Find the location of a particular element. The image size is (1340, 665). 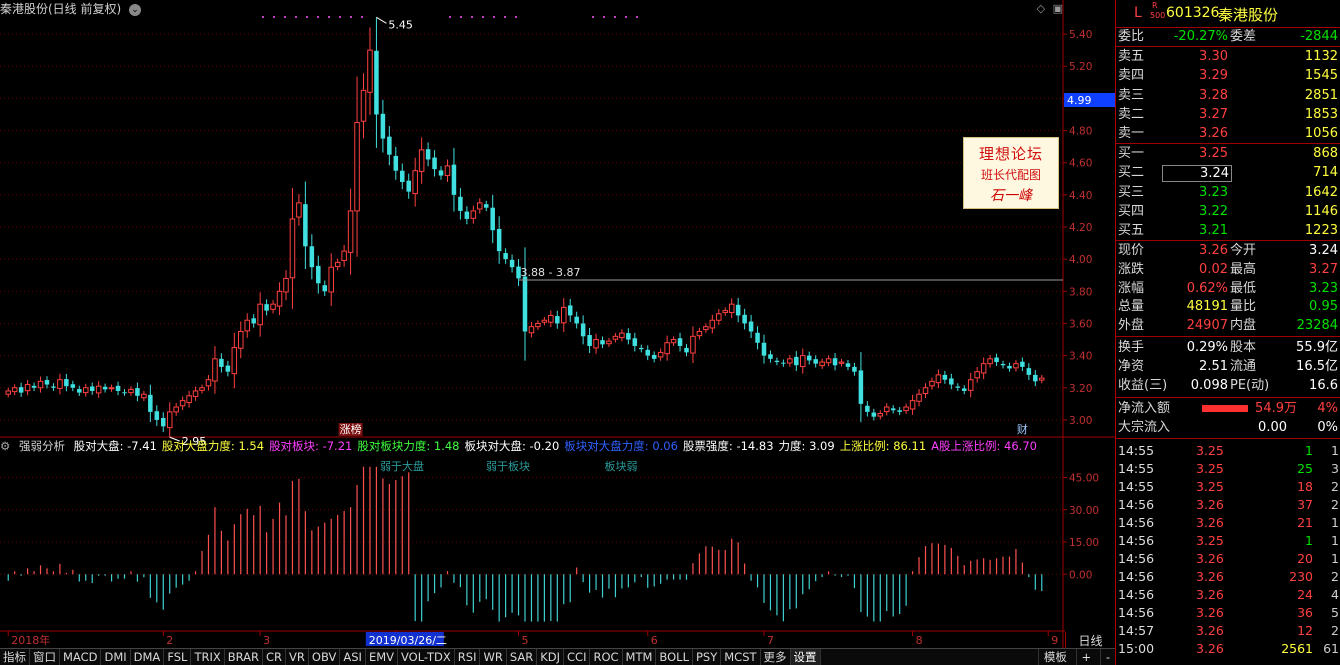

toolbar-item-18: CCI is located at coordinates (577, 657).